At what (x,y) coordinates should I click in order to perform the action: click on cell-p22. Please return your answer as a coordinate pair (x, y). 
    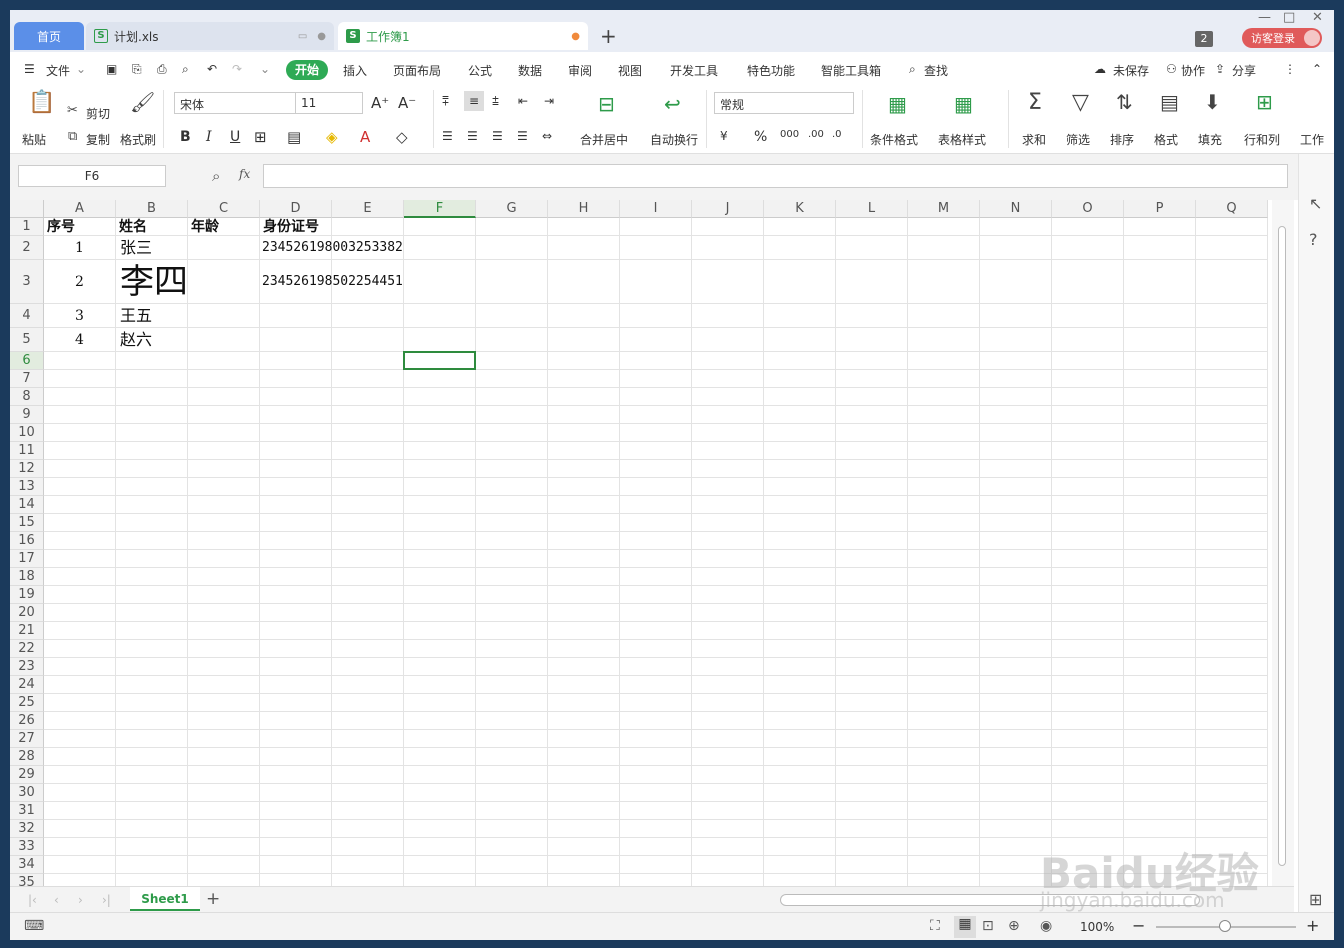
    Looking at the image, I should click on (1160, 649).